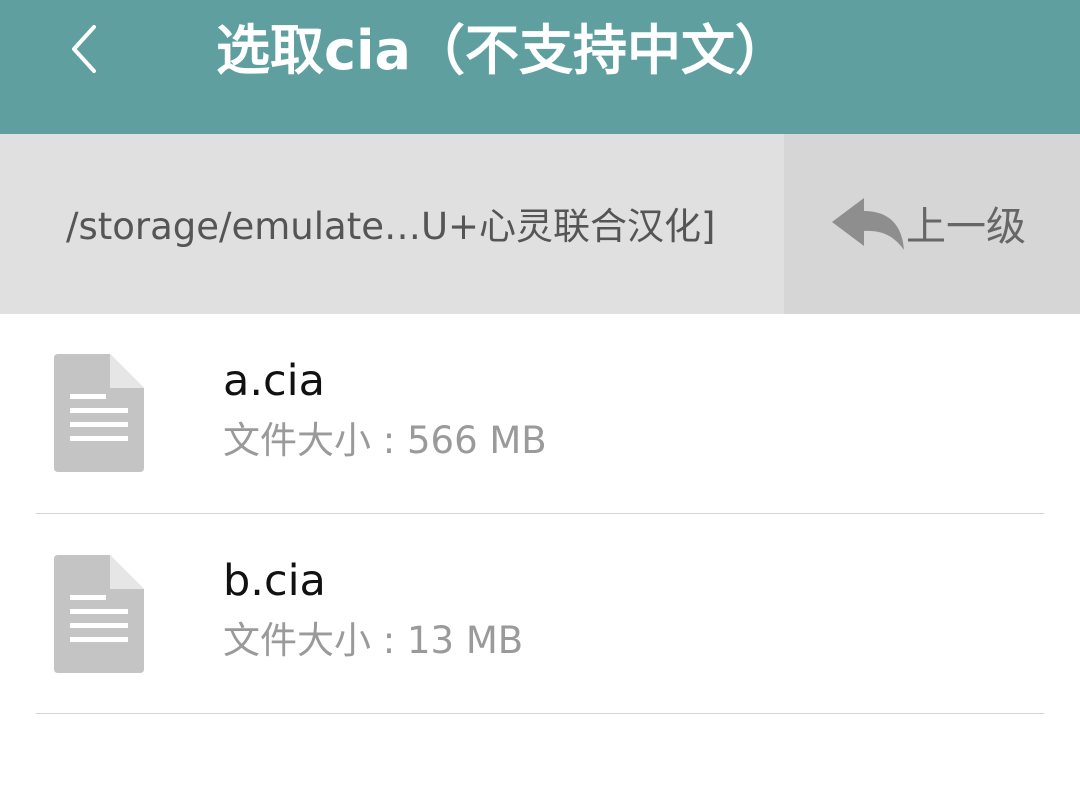 Image resolution: width=1080 pixels, height=795 pixels. I want to click on file-name: a.cia, so click(274, 381).